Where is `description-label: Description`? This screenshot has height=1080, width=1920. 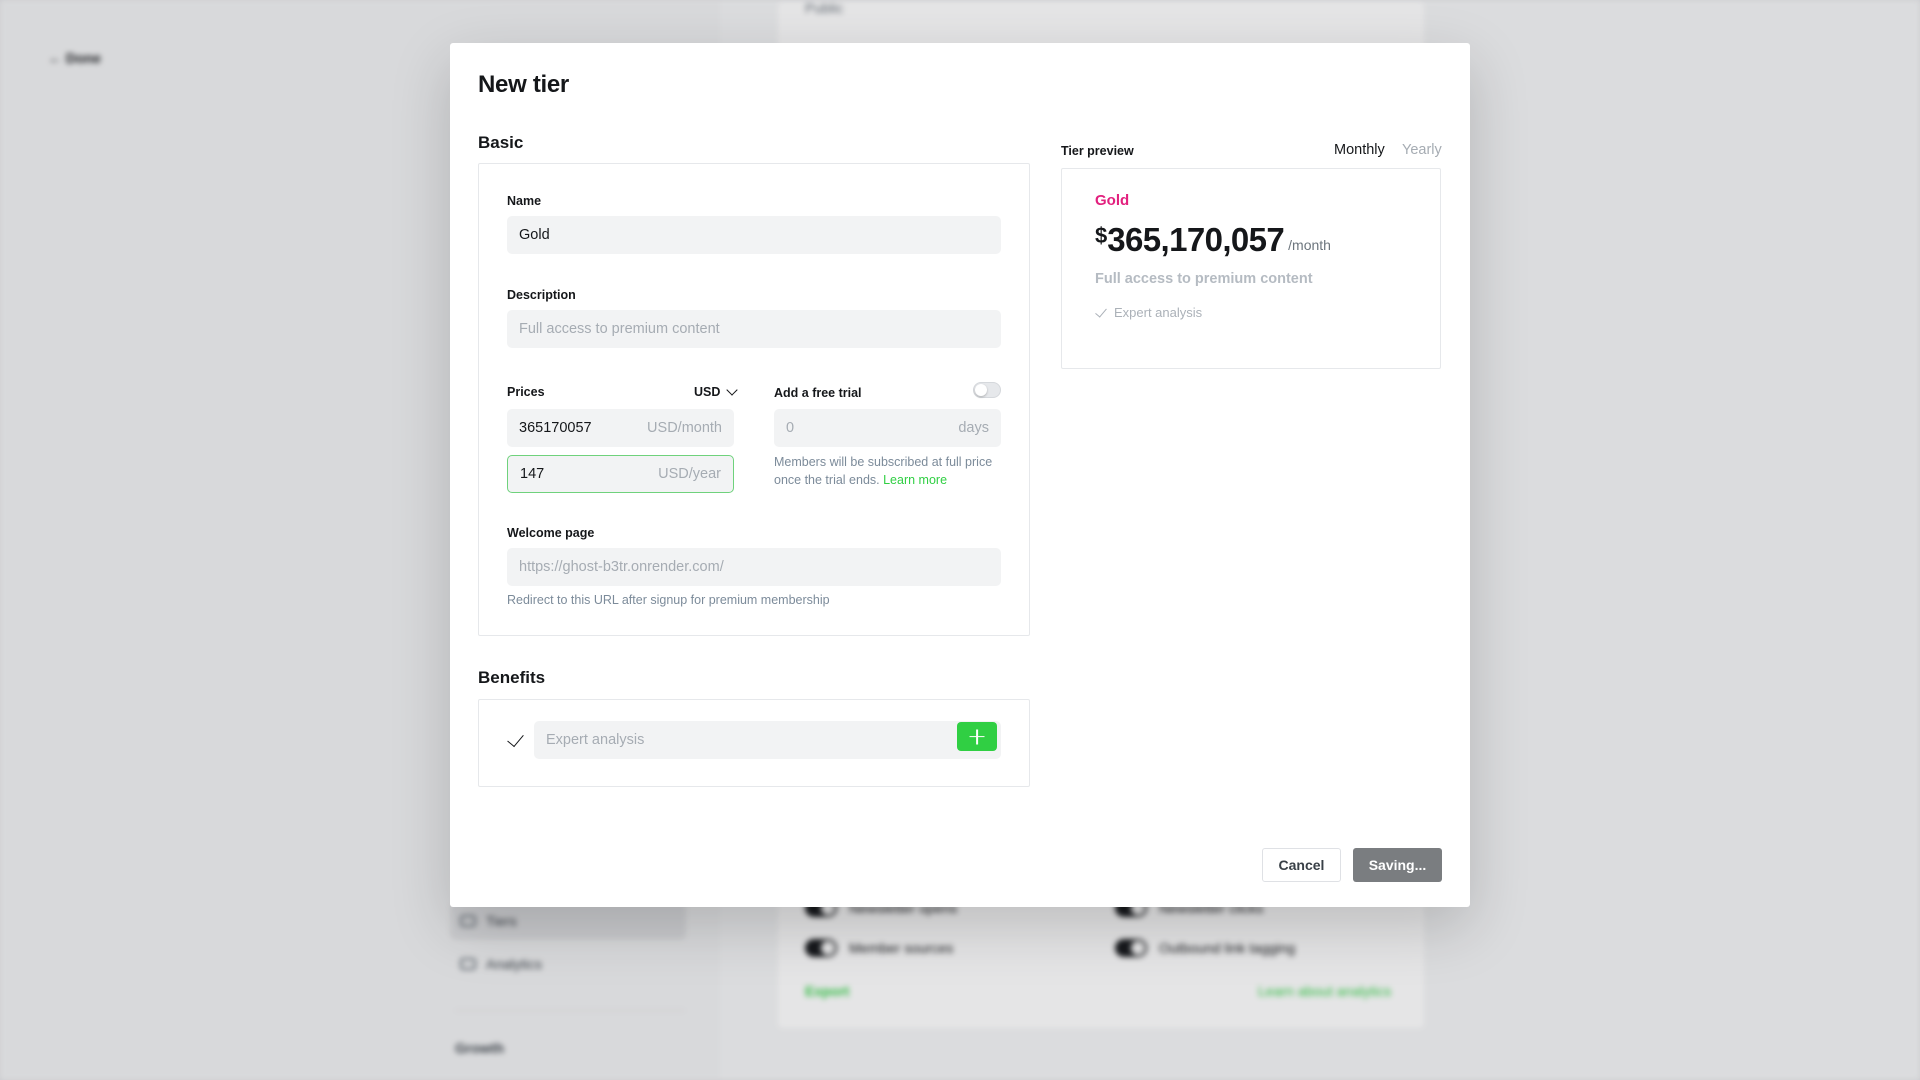 description-label: Description is located at coordinates (541, 295).